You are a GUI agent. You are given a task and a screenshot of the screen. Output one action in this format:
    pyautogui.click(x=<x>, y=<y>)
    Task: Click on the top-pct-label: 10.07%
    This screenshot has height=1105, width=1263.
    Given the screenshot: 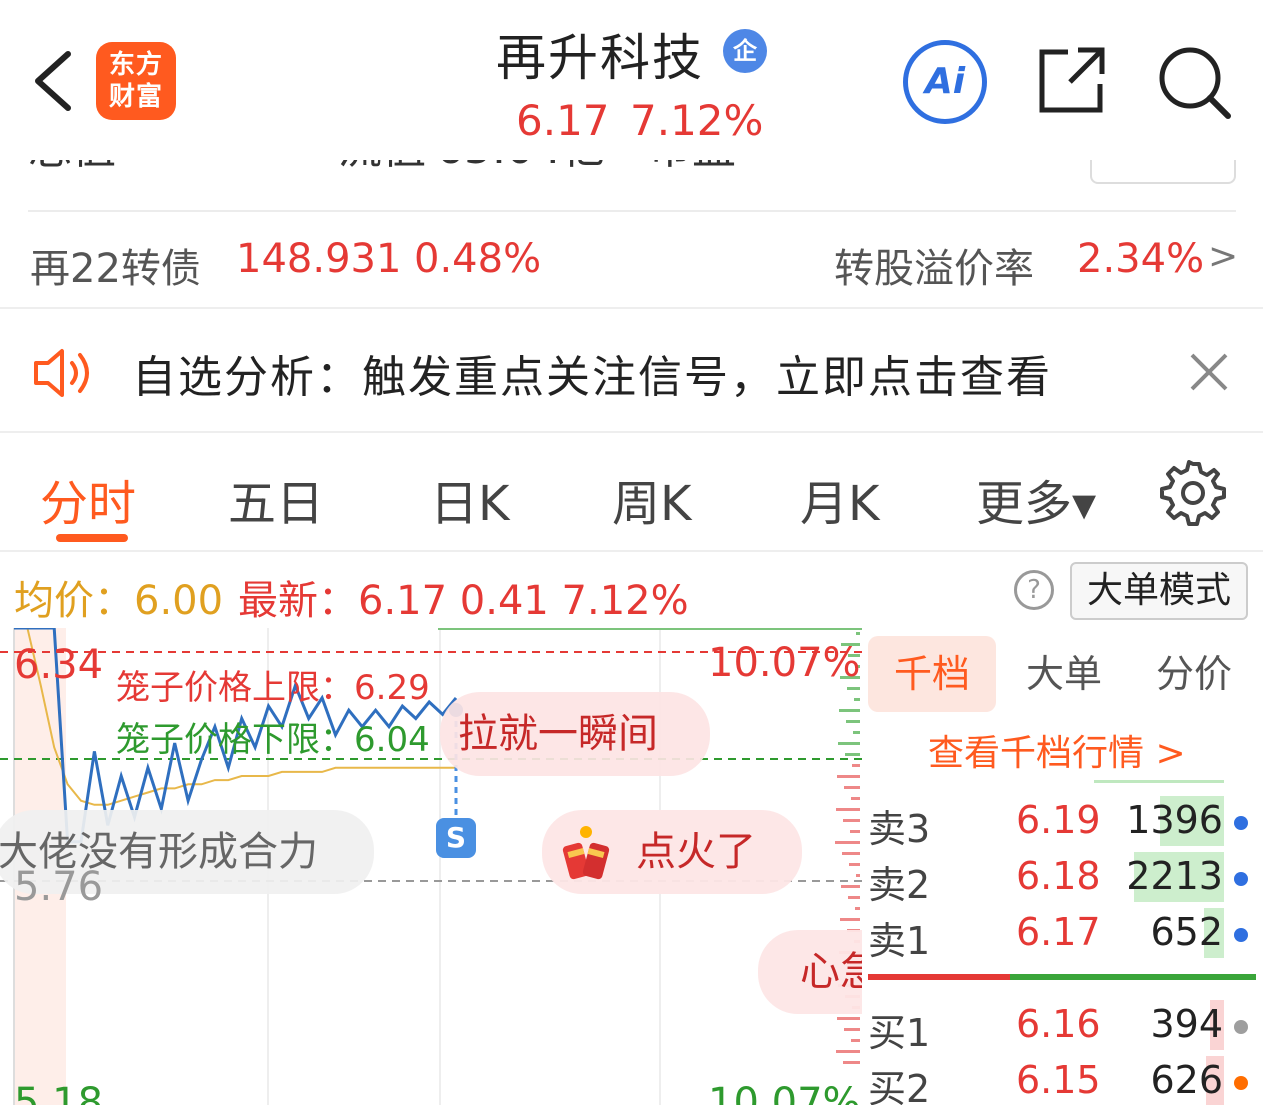 What is the action you would take?
    pyautogui.click(x=784, y=663)
    